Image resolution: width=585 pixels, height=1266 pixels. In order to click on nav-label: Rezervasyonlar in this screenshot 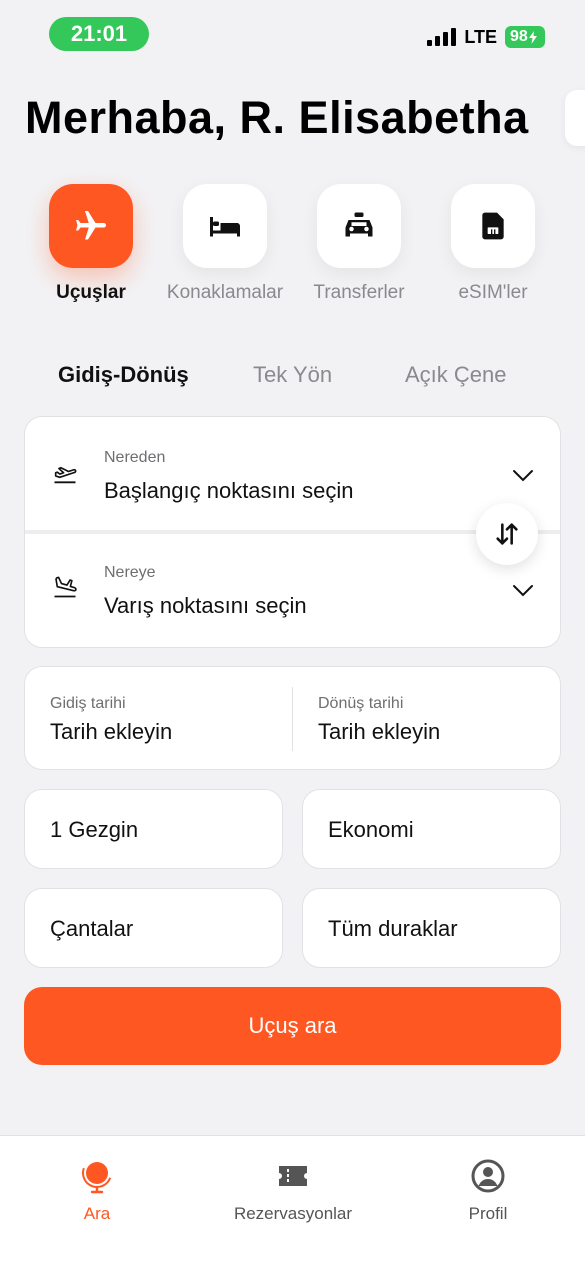, I will do `click(293, 1213)`.